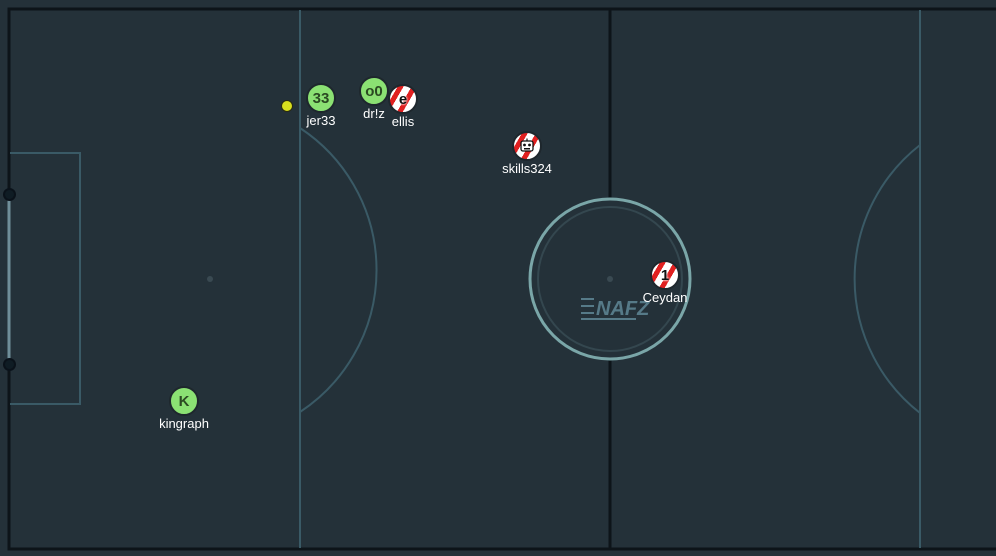  I want to click on left-penalty-spot, so click(210, 279).